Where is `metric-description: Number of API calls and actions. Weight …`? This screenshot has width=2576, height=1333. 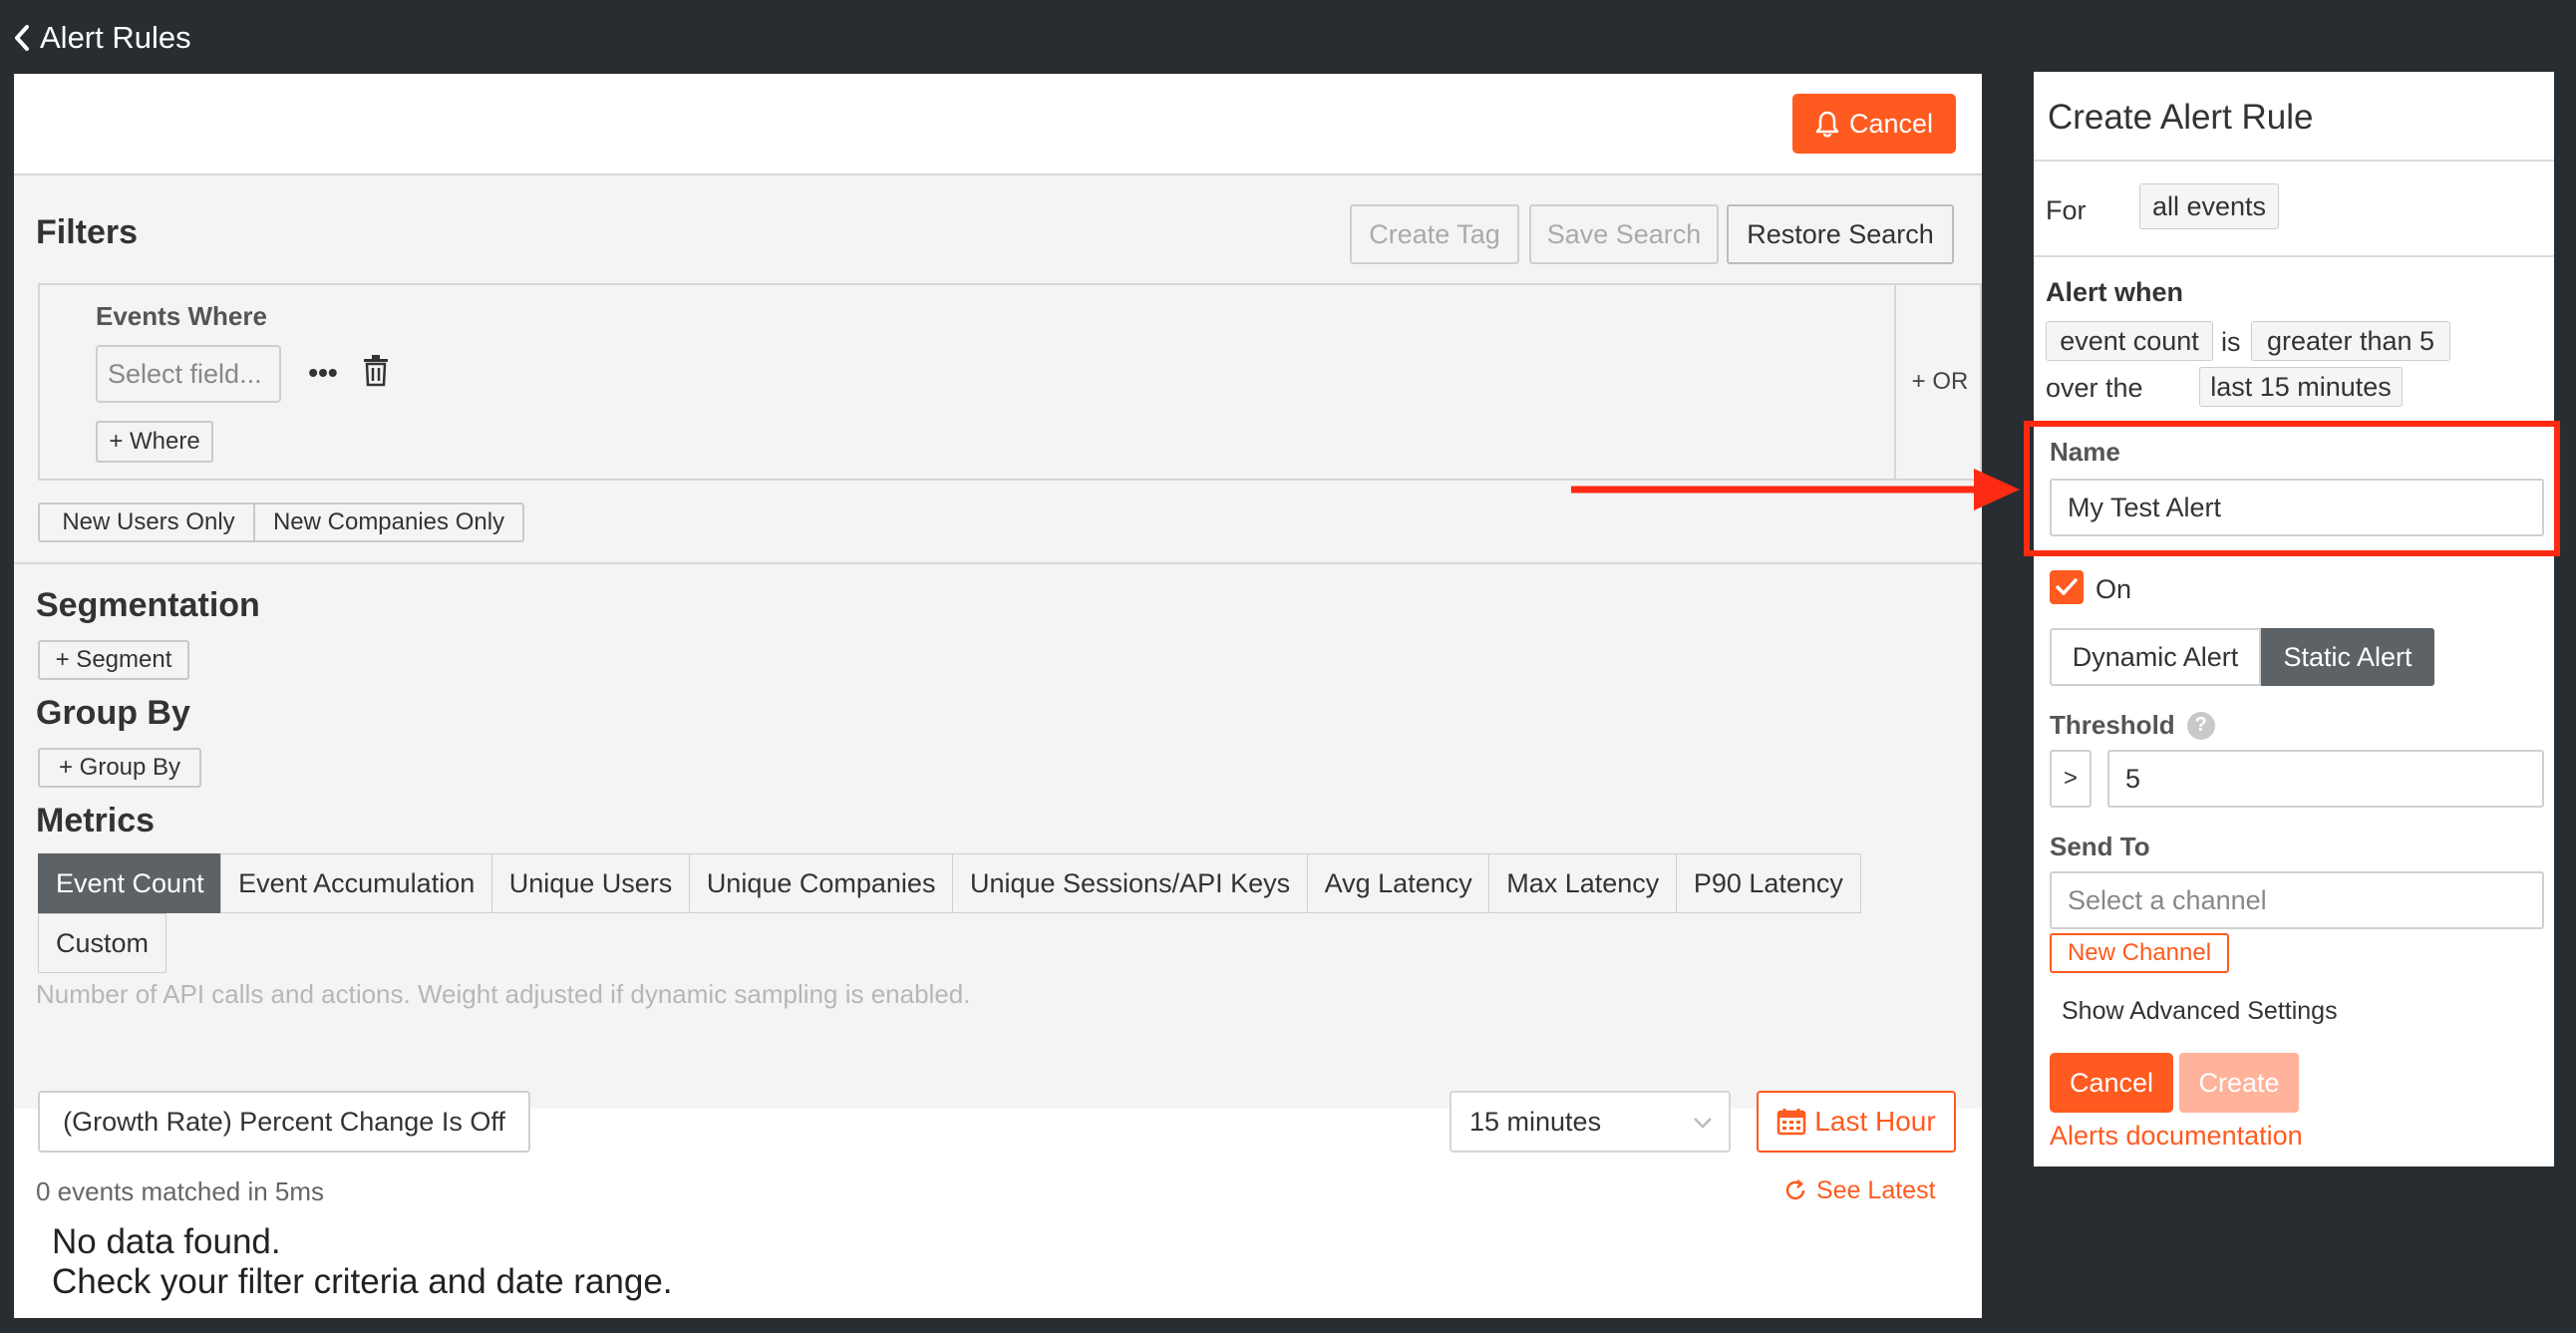
metric-description: Number of API calls and actions. Weight … is located at coordinates (503, 994).